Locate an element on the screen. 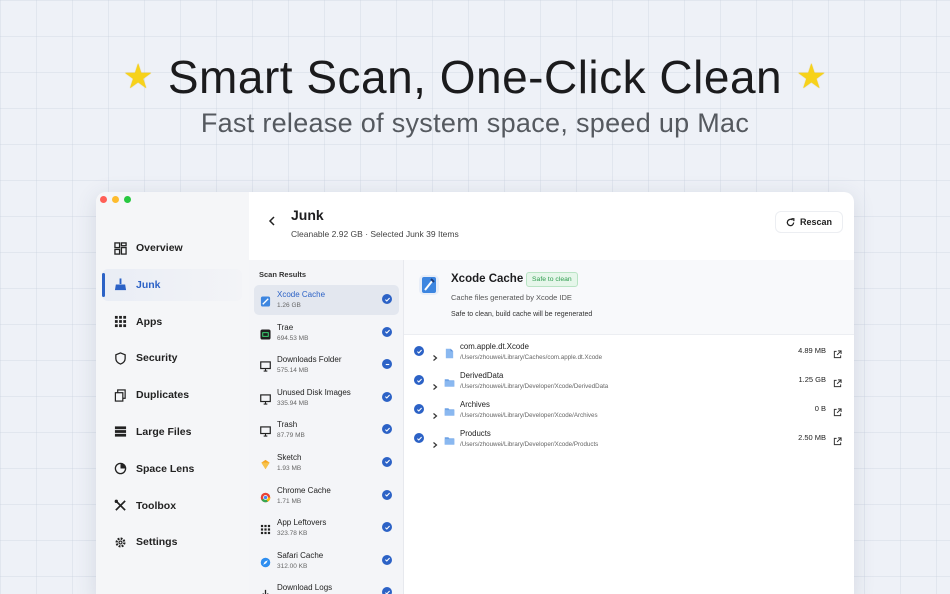 The image size is (950, 594). sidebar-item-label: Overview is located at coordinates (159, 248).